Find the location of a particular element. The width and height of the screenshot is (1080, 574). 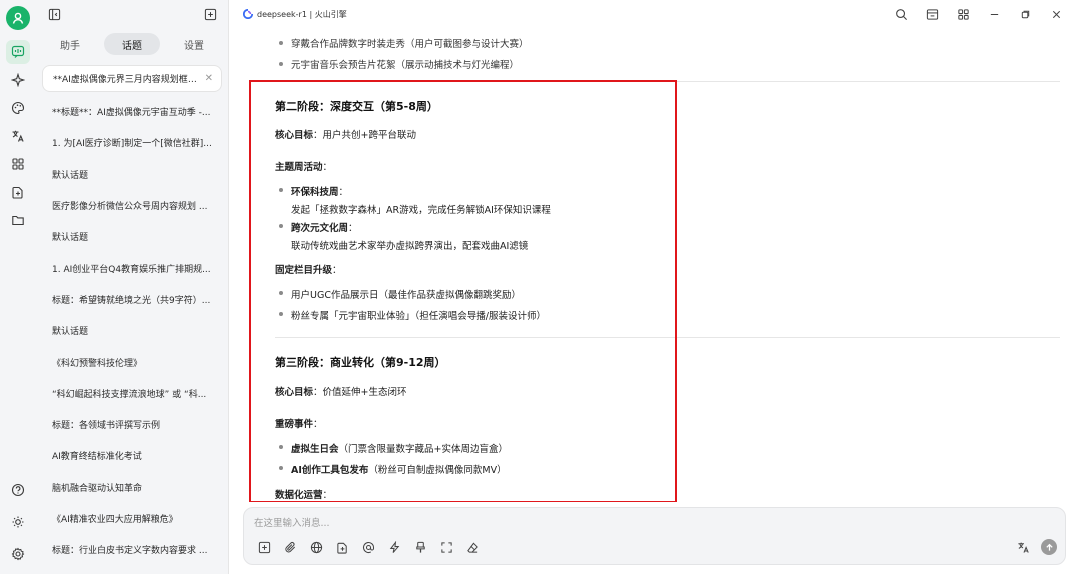

tab-topics: 话题 is located at coordinates (132, 44).